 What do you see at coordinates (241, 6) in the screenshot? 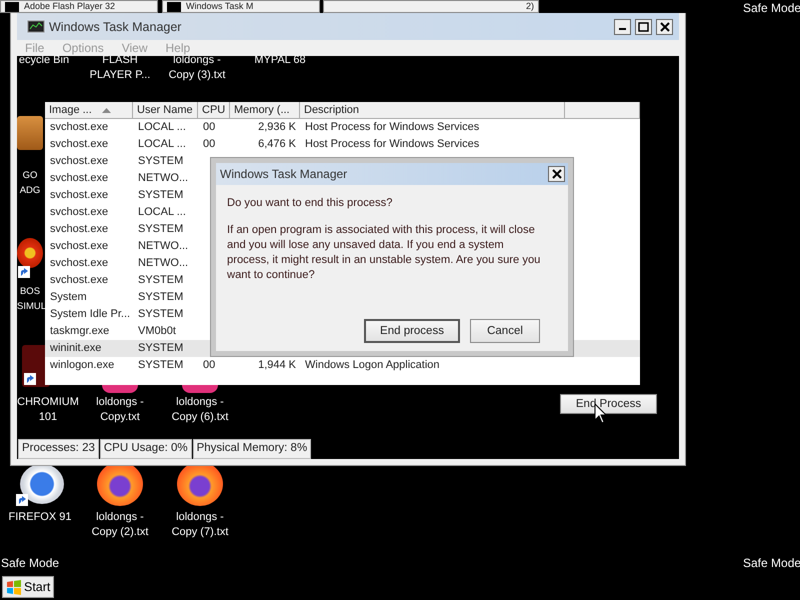
I see `taskbar-button: Windows Task M` at bounding box center [241, 6].